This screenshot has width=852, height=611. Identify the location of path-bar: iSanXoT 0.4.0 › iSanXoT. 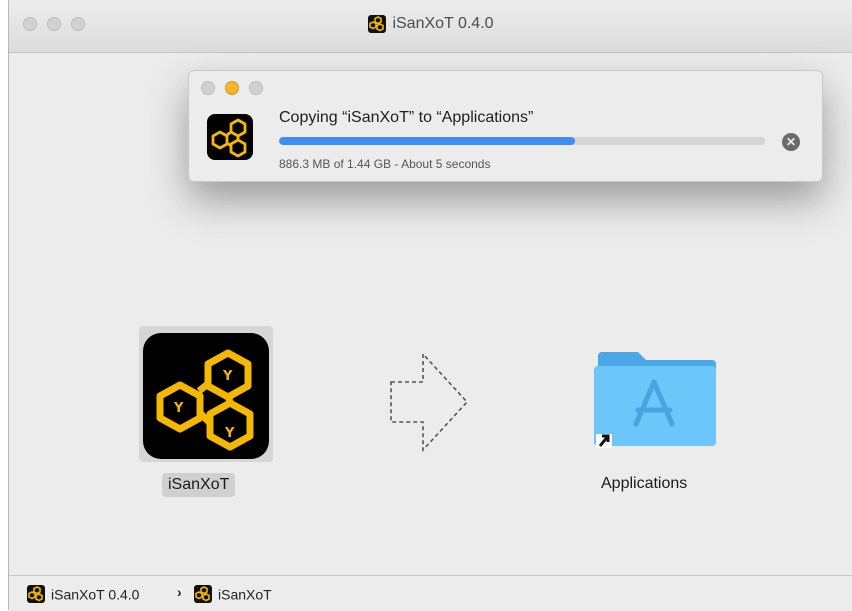
(430, 593).